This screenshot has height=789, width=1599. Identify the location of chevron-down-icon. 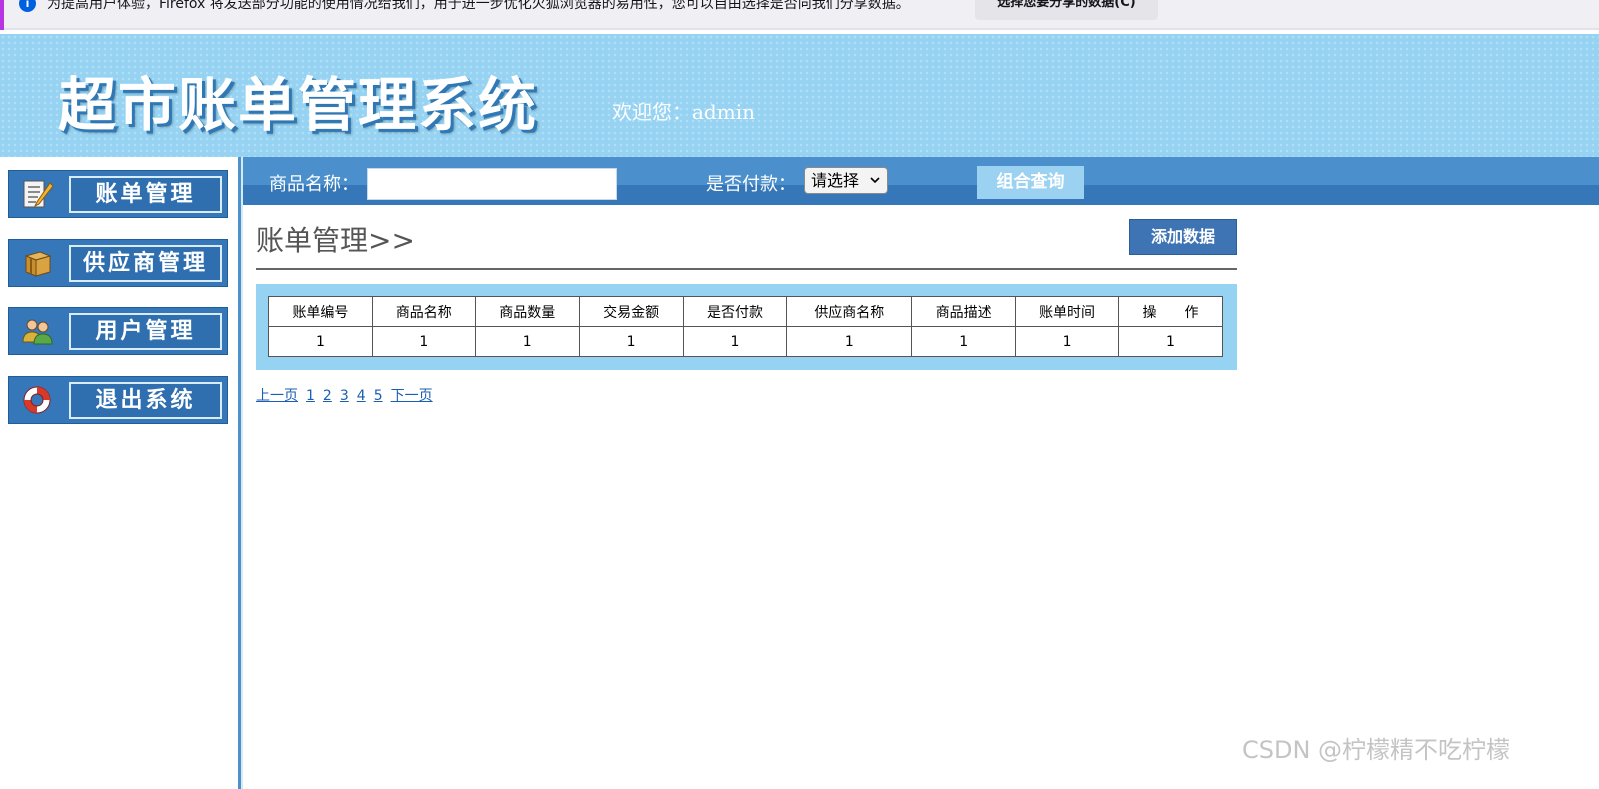
(875, 185).